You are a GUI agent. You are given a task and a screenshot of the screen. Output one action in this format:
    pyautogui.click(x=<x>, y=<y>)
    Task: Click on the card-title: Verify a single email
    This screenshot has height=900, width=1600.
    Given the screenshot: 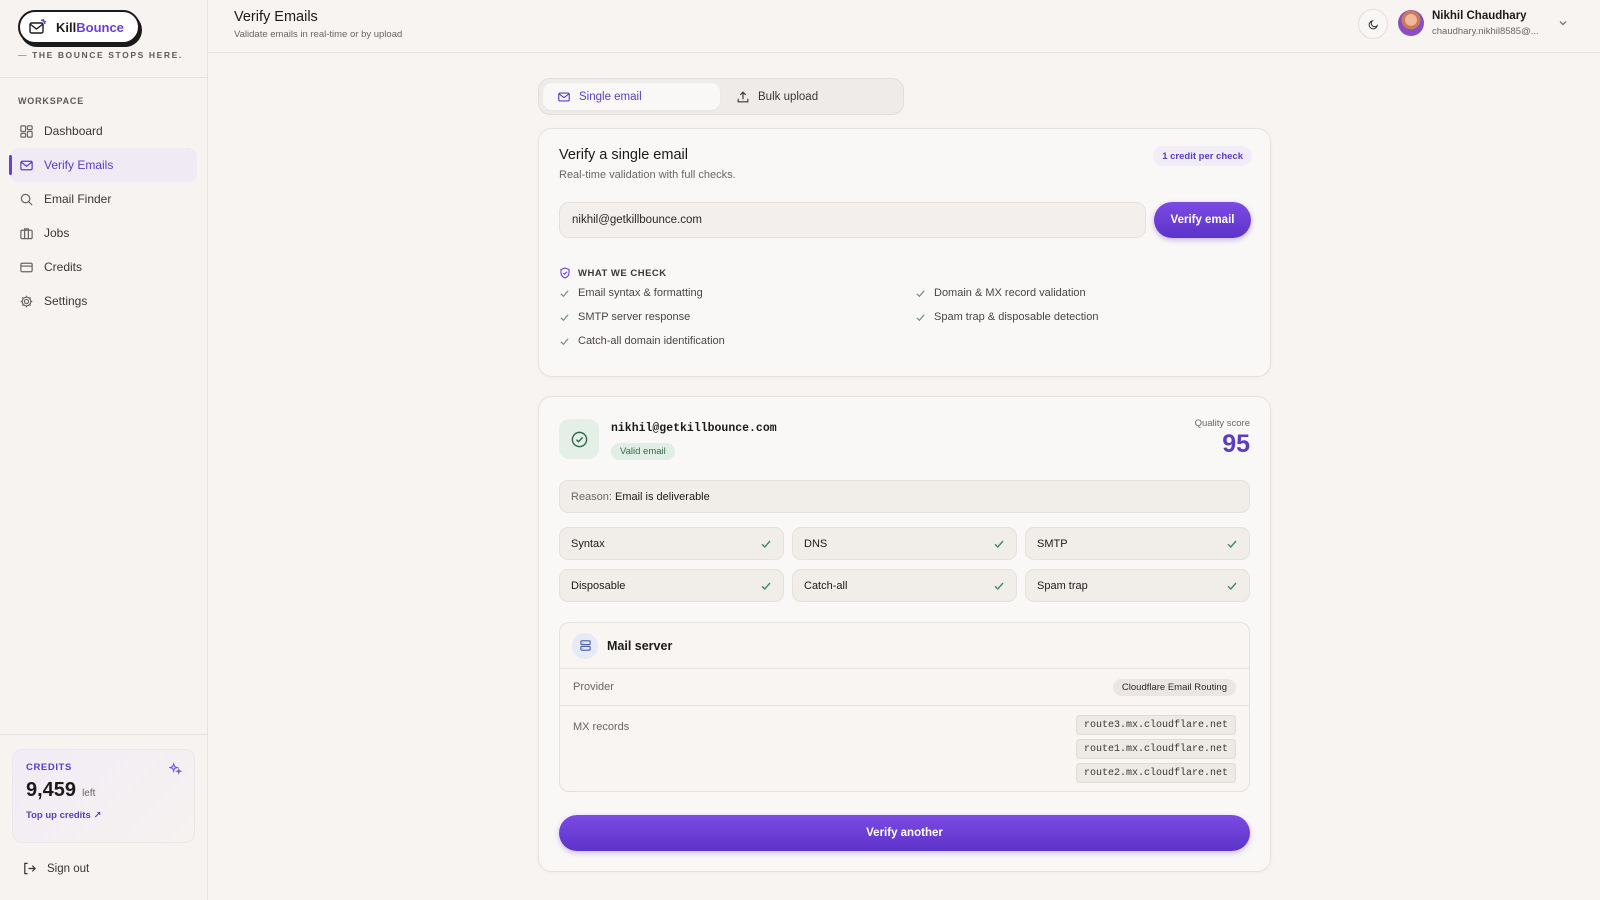 What is the action you would take?
    pyautogui.click(x=623, y=155)
    